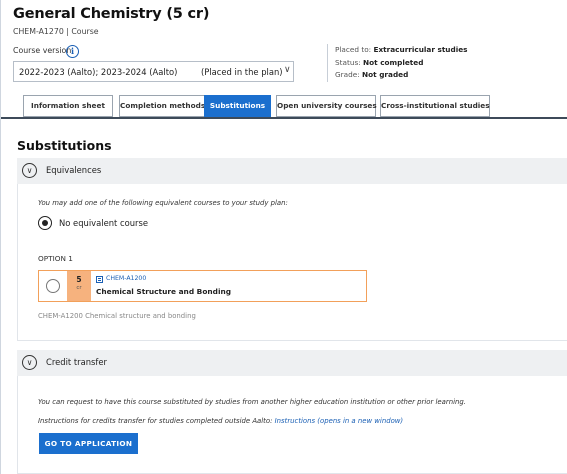 The width and height of the screenshot is (567, 474). Describe the element at coordinates (292, 171) in the screenshot. I see `equivalences-accordion-header: ∨ Equivalences` at that location.